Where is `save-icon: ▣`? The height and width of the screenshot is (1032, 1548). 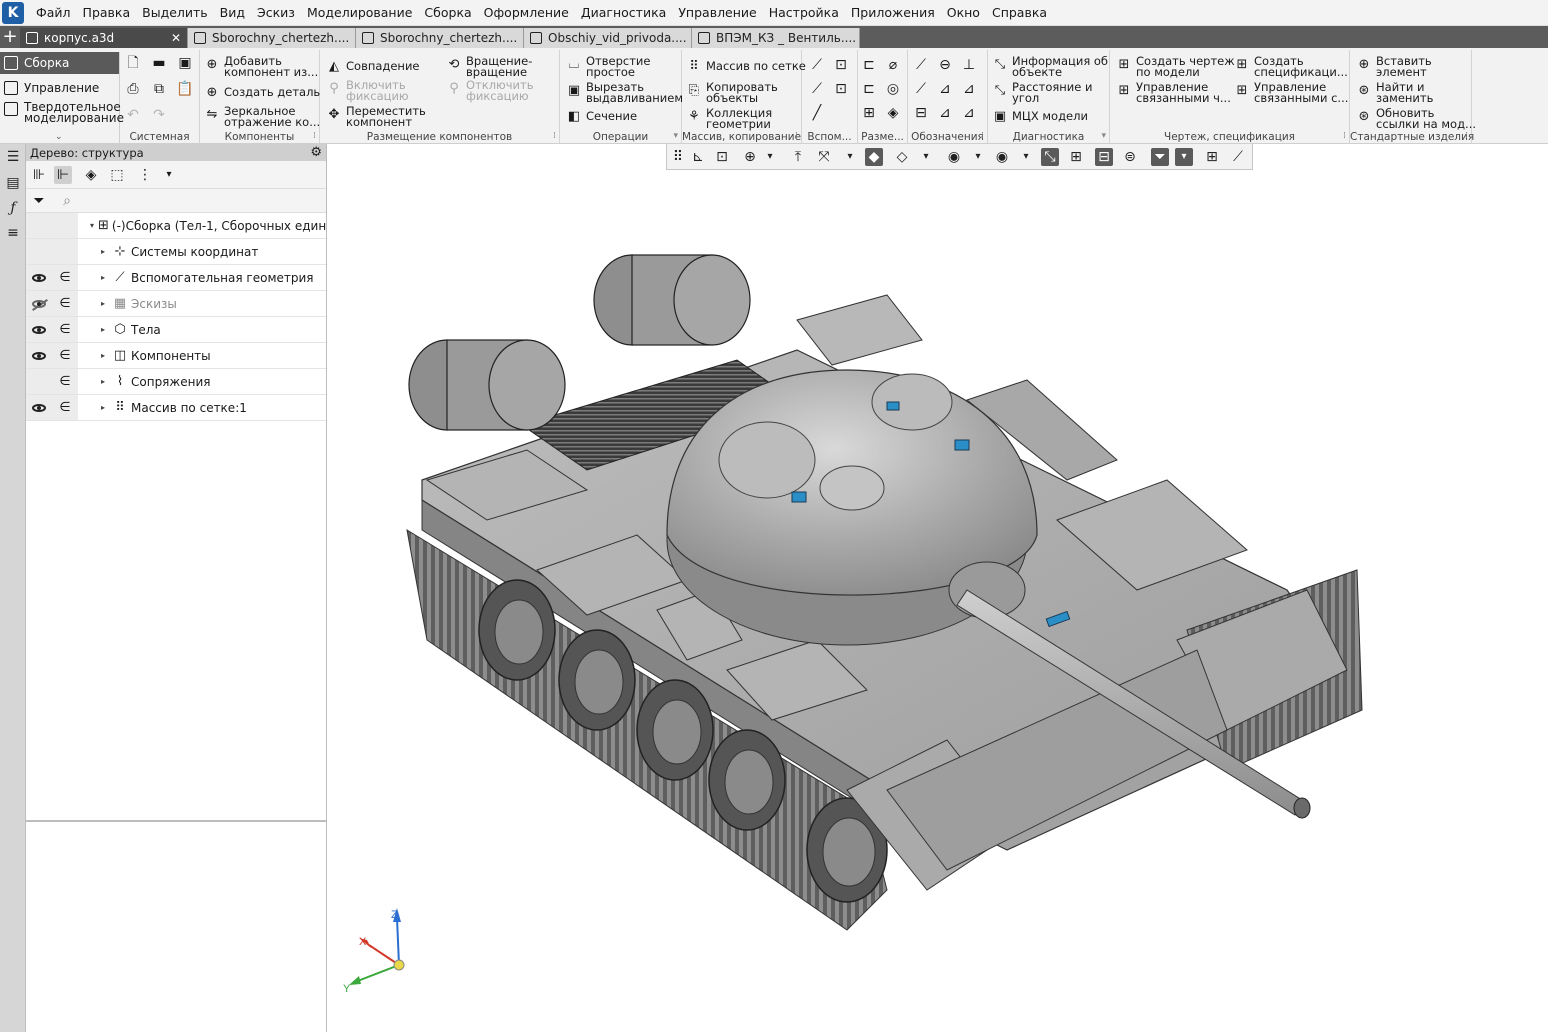 save-icon: ▣ is located at coordinates (185, 63).